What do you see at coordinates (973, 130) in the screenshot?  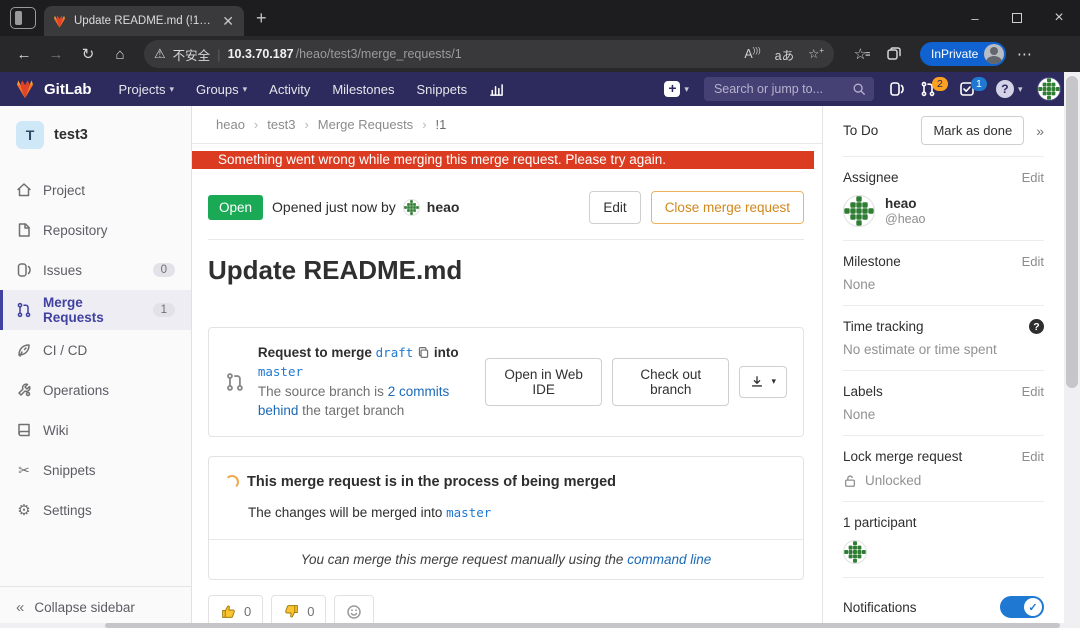 I see `mark-as-done-button: Mark as done` at bounding box center [973, 130].